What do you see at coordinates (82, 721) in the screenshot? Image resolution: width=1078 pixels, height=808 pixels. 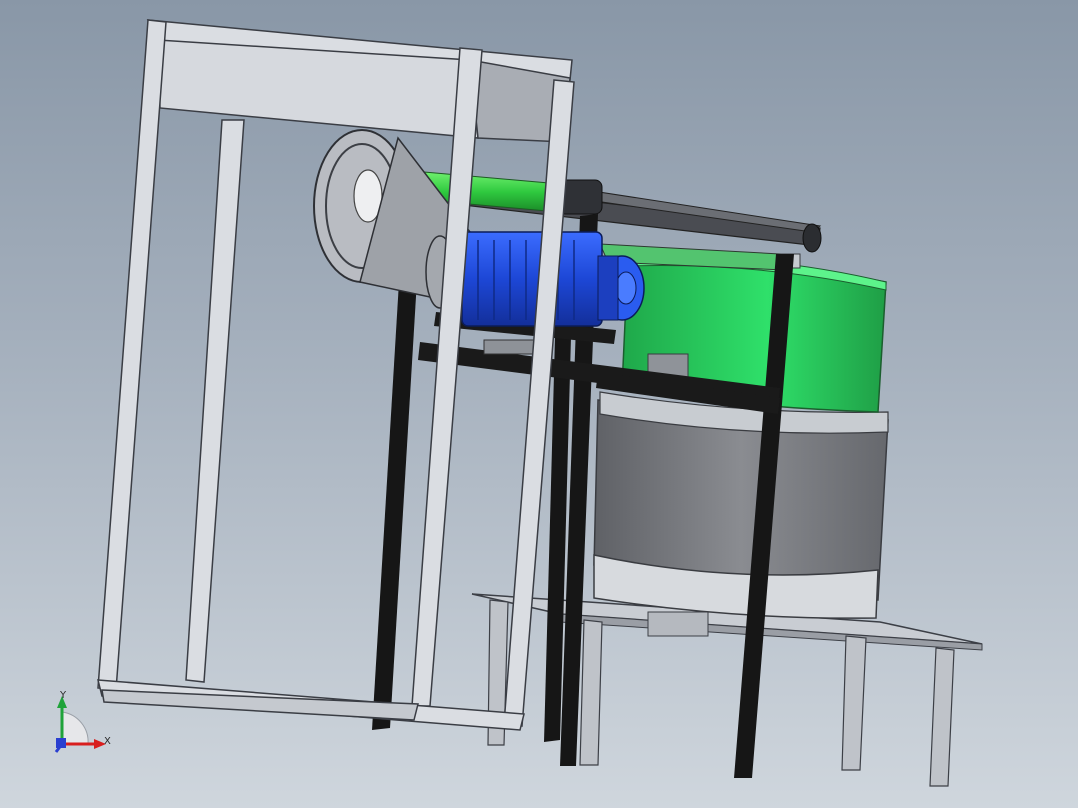 I see `axis-triad: Y X` at bounding box center [82, 721].